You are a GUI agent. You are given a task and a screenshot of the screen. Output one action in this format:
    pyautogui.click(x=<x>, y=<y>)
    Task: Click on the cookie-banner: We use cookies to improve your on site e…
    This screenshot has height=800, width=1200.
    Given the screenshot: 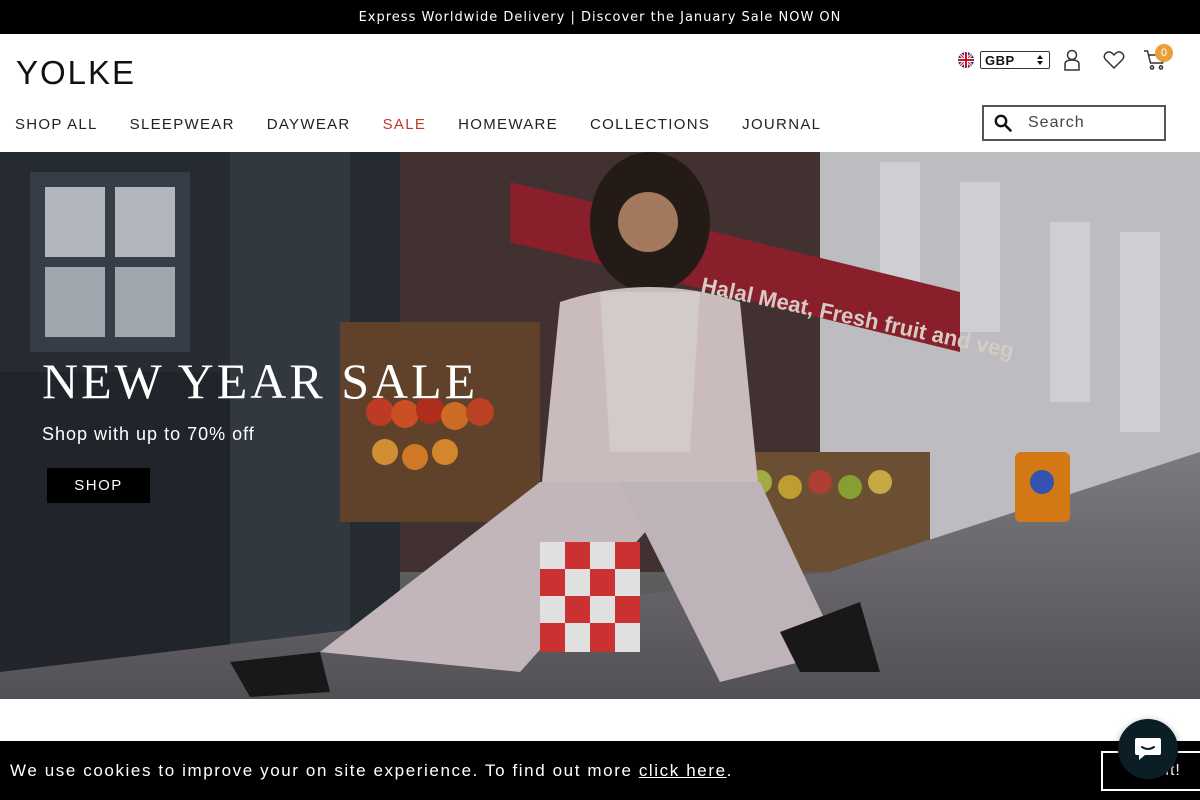 What is the action you would take?
    pyautogui.click(x=600, y=770)
    